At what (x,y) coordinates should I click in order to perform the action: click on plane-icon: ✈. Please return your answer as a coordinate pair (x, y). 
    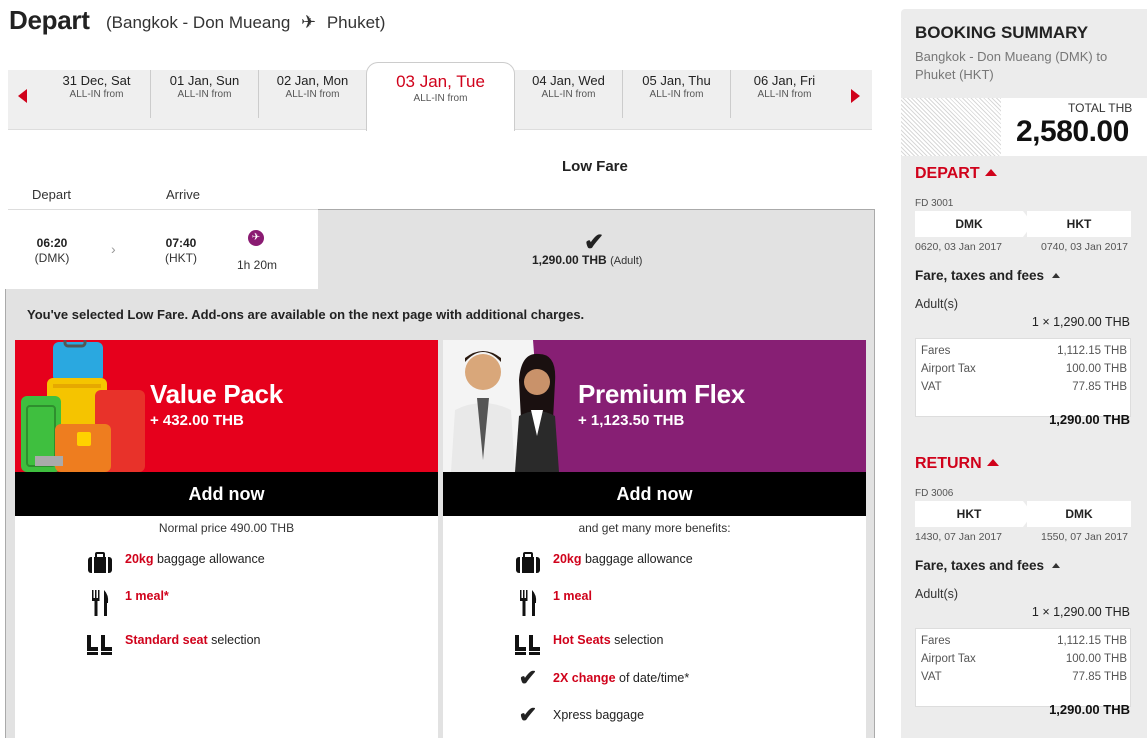
    Looking at the image, I should click on (309, 22).